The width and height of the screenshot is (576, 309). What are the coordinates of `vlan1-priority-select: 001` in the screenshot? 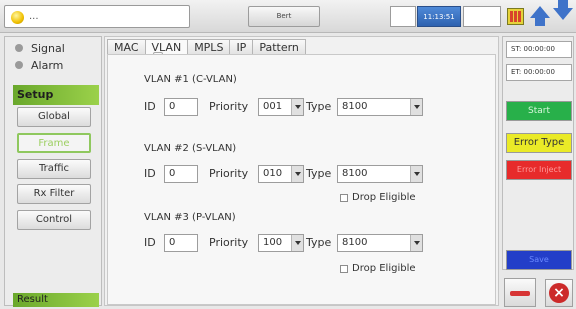 It's located at (281, 107).